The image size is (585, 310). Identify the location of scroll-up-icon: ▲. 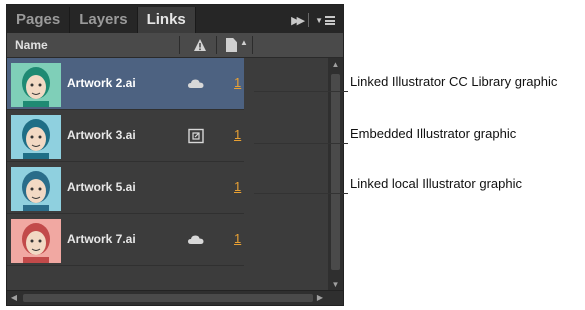
(335, 65).